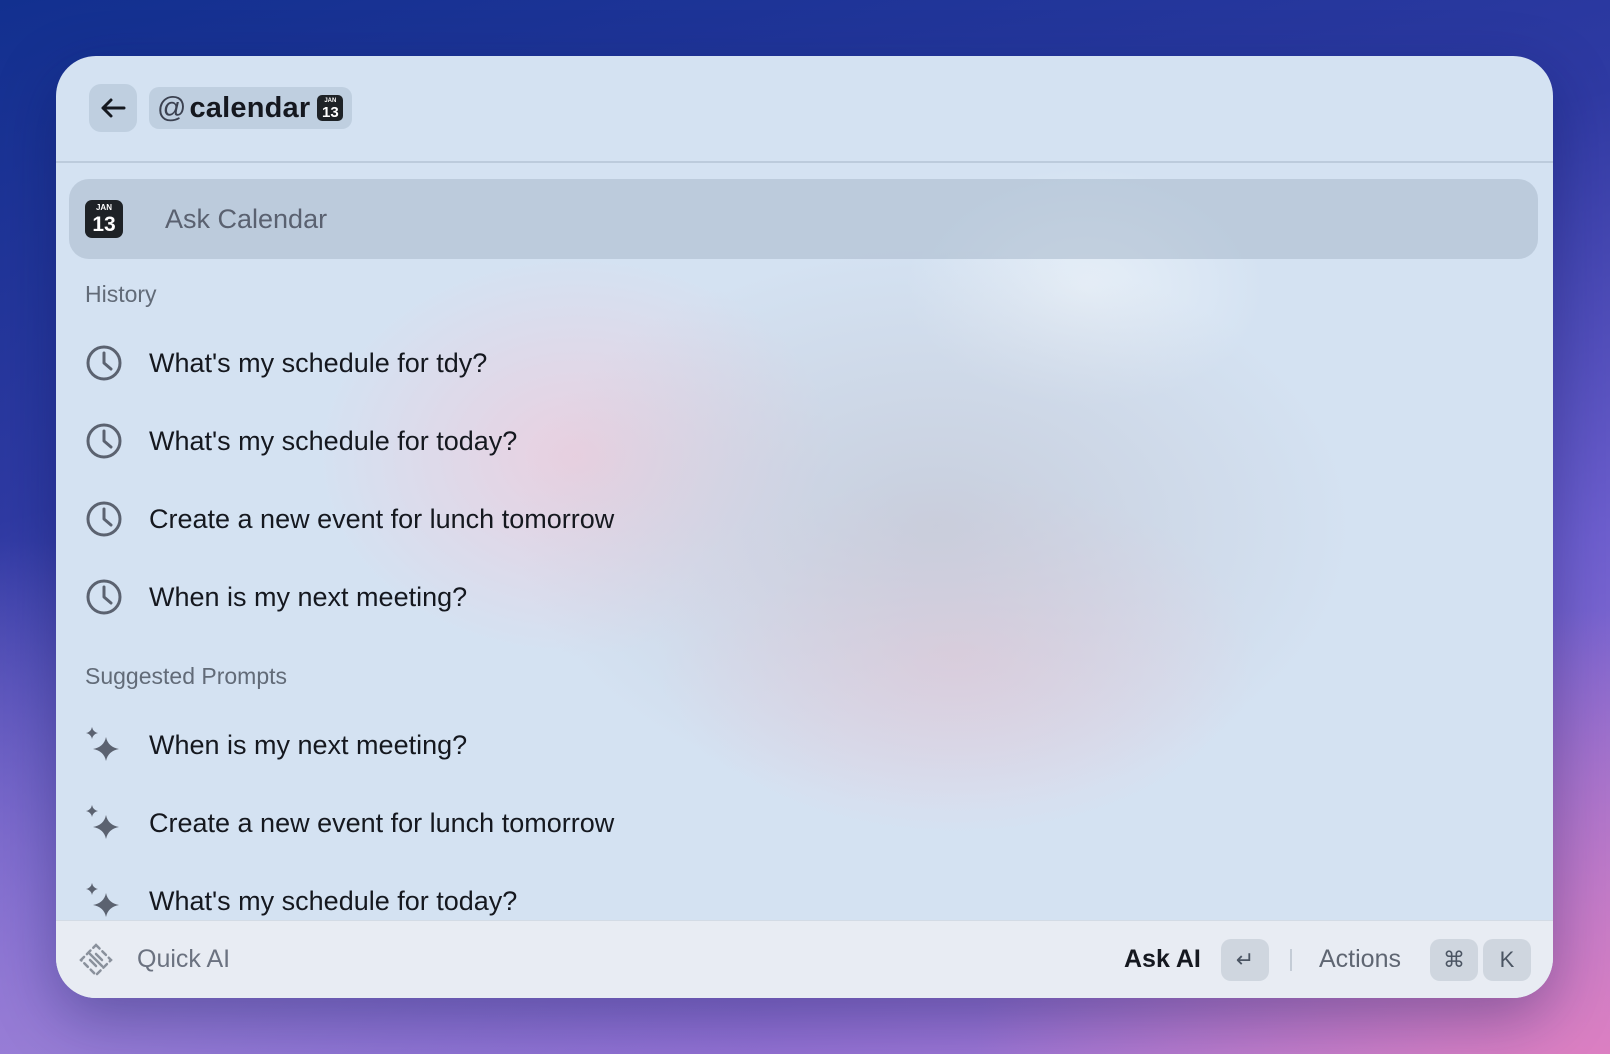 This screenshot has width=1610, height=1054. Describe the element at coordinates (103, 207) in the screenshot. I see `calendar-icon-month: JAN` at that location.